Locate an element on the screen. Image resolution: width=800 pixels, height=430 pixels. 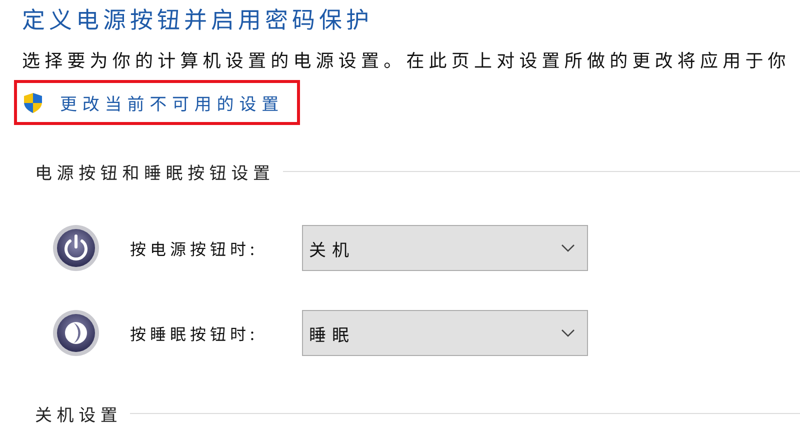
power-icon is located at coordinates (76, 248).